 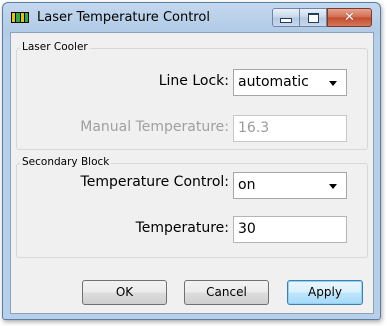 I want to click on temperature-control-dropdown: on, so click(x=290, y=185).